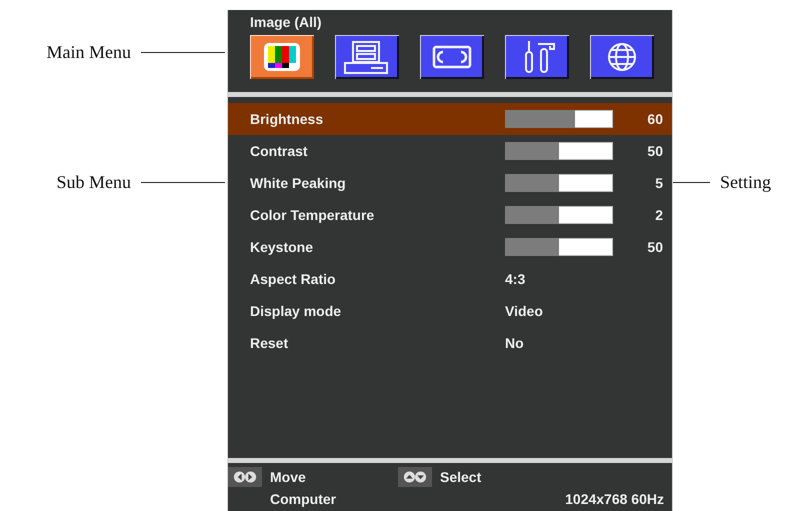 The height and width of the screenshot is (511, 809). Describe the element at coordinates (746, 182) in the screenshot. I see `callout-label: Setting` at that location.